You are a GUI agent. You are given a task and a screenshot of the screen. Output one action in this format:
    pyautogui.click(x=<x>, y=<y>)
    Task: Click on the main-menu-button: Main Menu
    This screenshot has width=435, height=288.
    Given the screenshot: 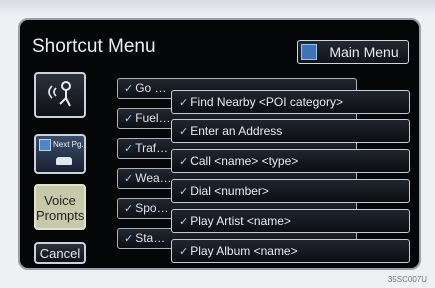 What is the action you would take?
    pyautogui.click(x=353, y=52)
    